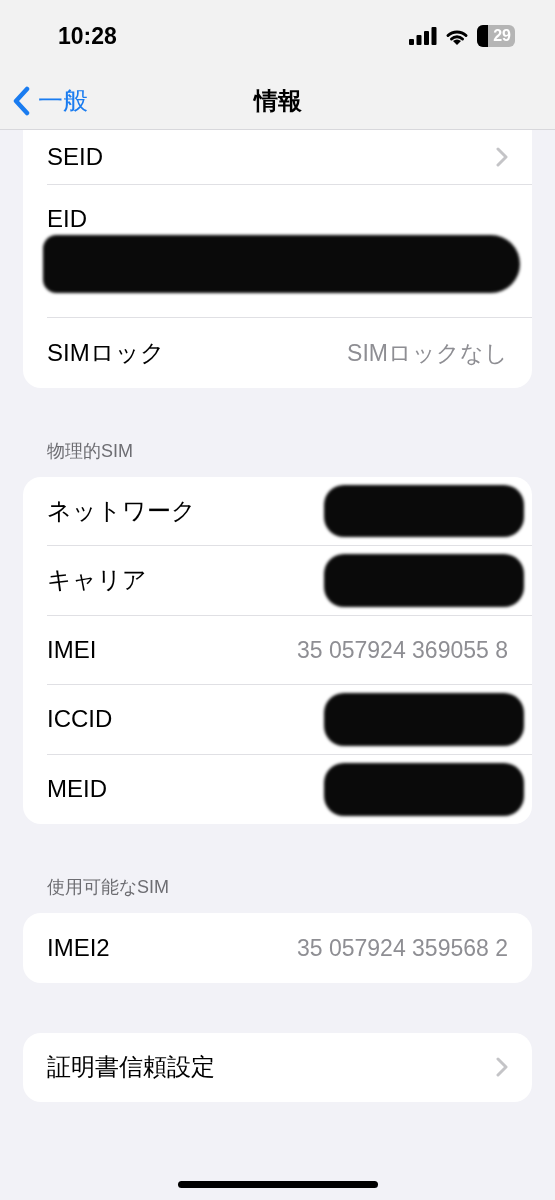  What do you see at coordinates (423, 36) in the screenshot?
I see `signal-icon` at bounding box center [423, 36].